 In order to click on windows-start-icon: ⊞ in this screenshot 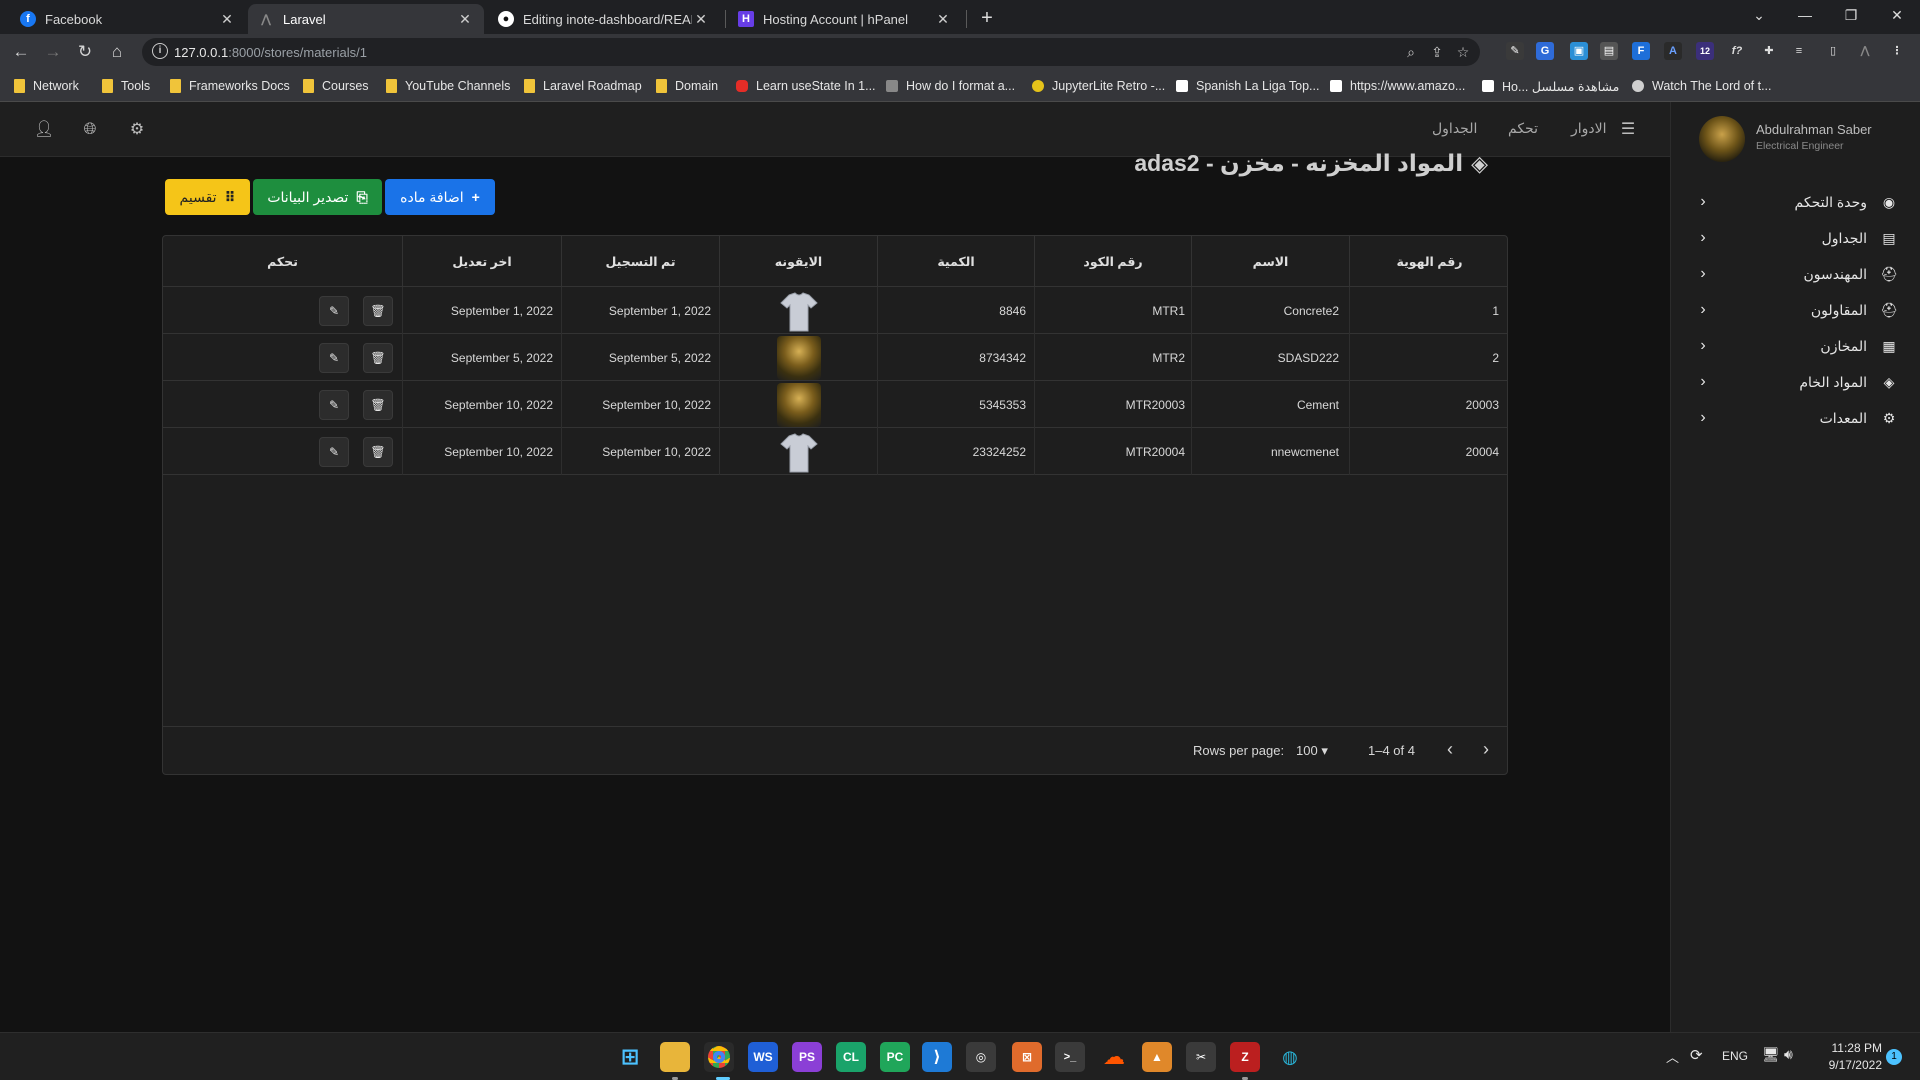, I will do `click(630, 1057)`.